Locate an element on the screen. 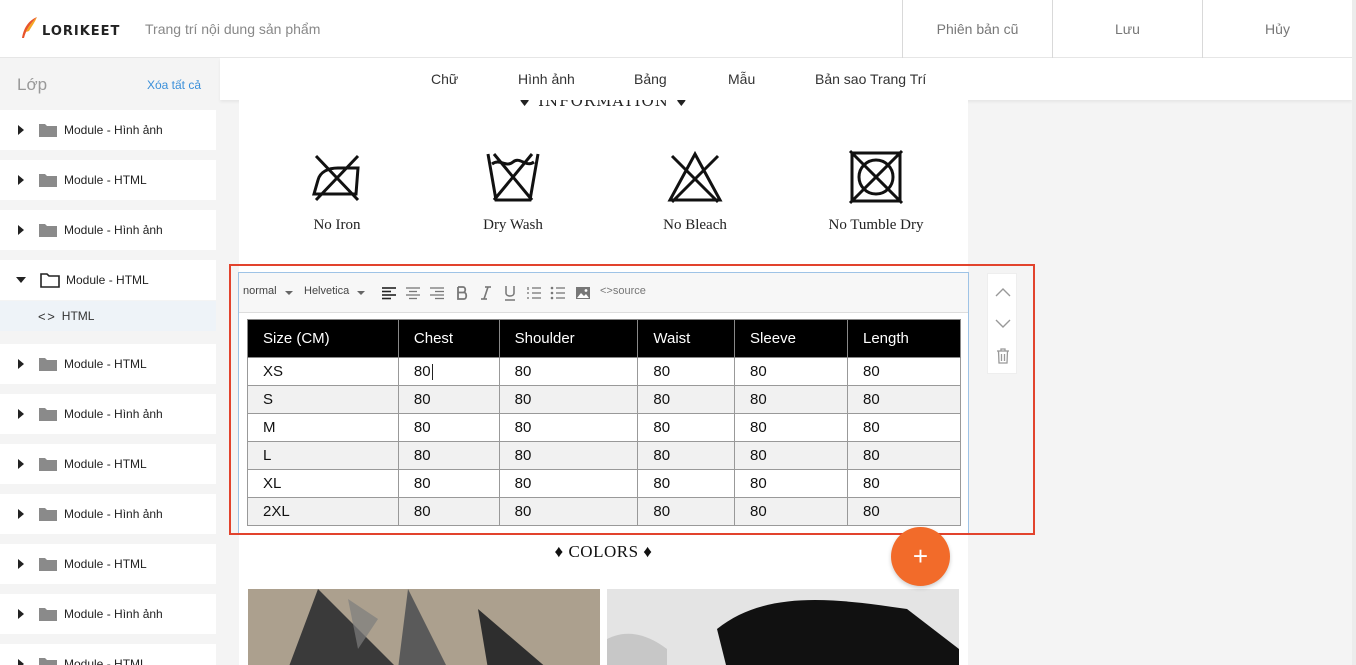 The image size is (1356, 665). add-block-button: + is located at coordinates (920, 556).